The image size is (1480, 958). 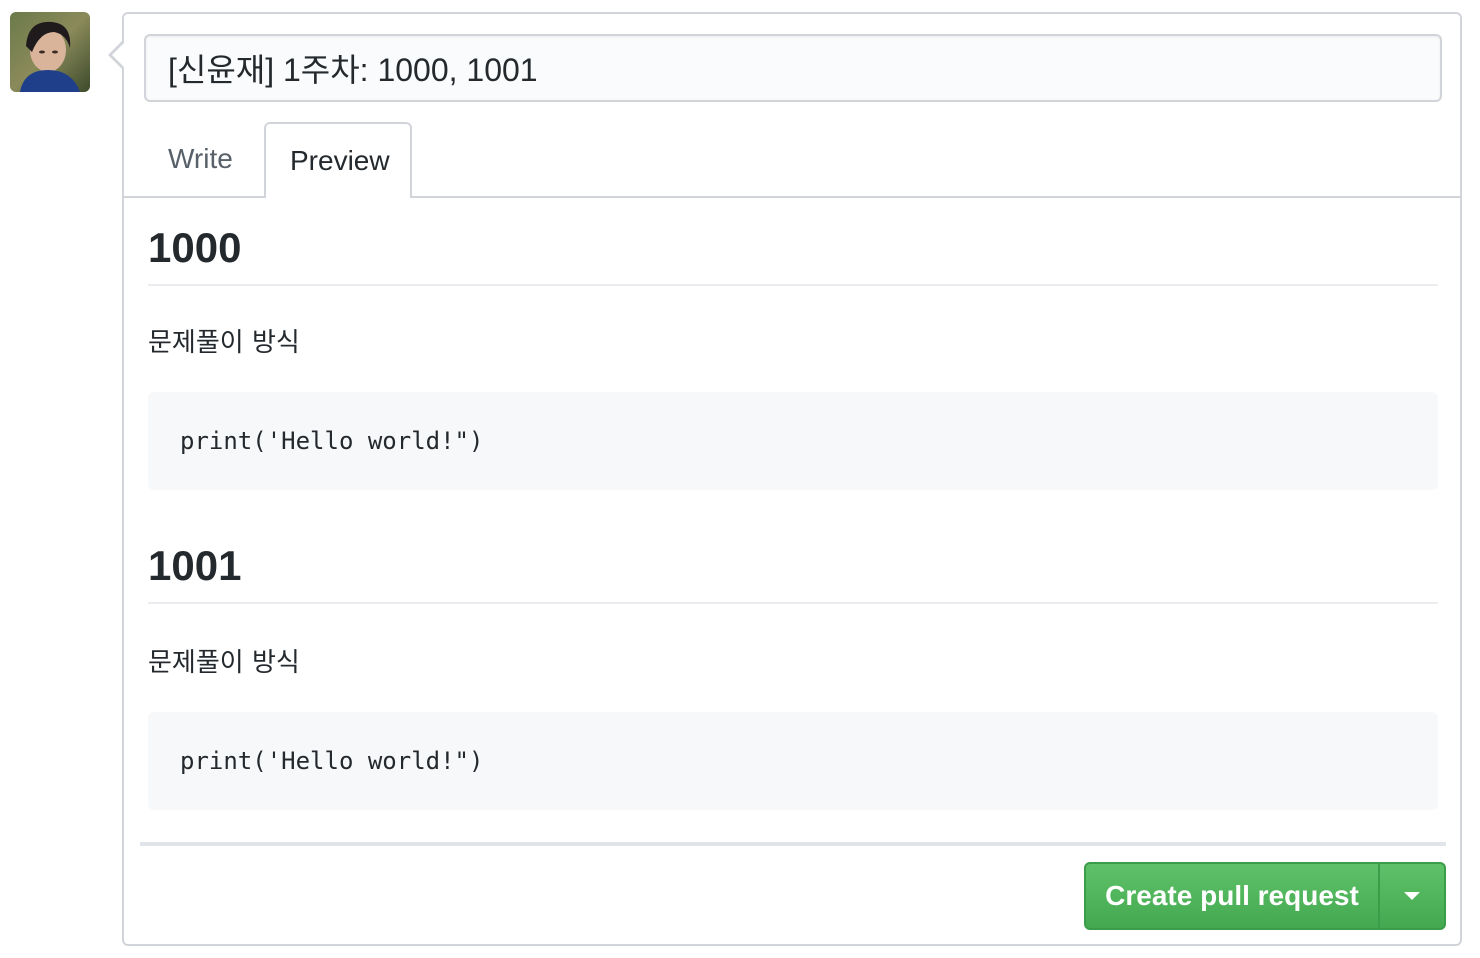 I want to click on form-divider, so click(x=793, y=844).